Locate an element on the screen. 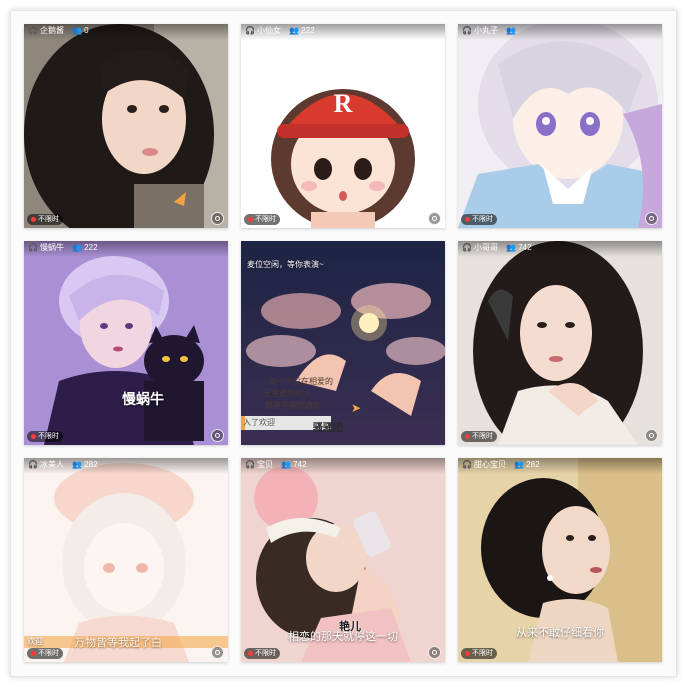  room-card-2: R 🎧 小仙女 👥 222 不限时 is located at coordinates (343, 126).